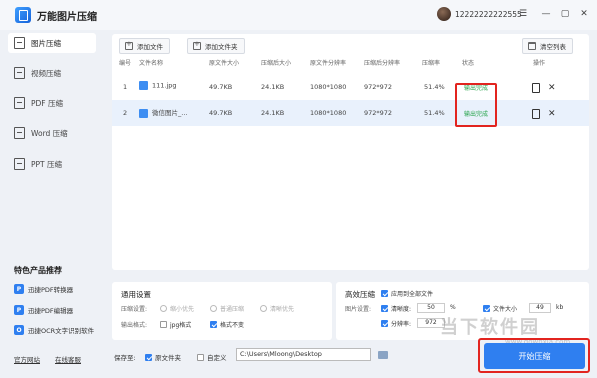  I want to click on apply-all-checkbox: 应用到全部文件, so click(407, 293).